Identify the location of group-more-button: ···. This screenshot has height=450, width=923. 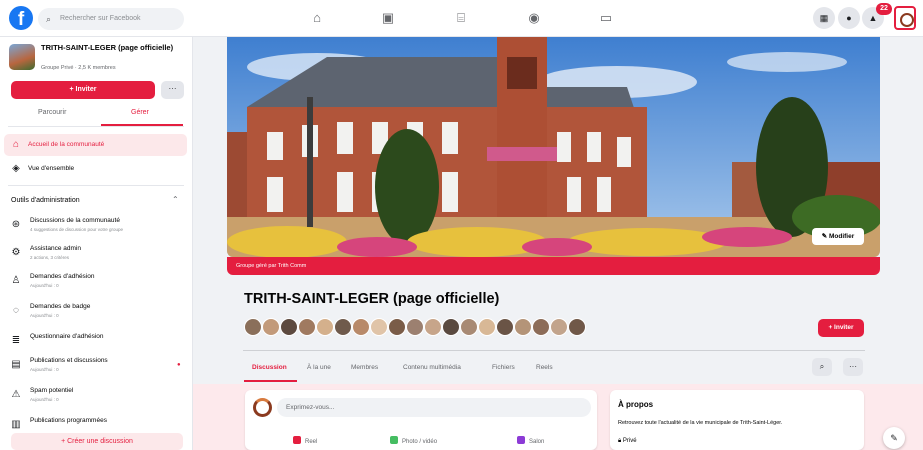
(853, 367).